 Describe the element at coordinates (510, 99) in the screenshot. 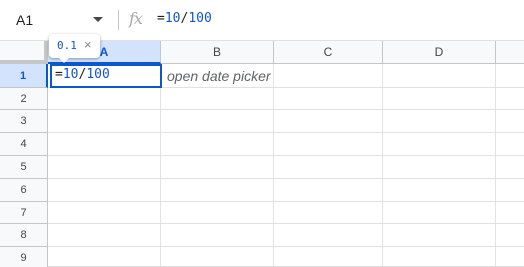

I see `cell-e2` at that location.